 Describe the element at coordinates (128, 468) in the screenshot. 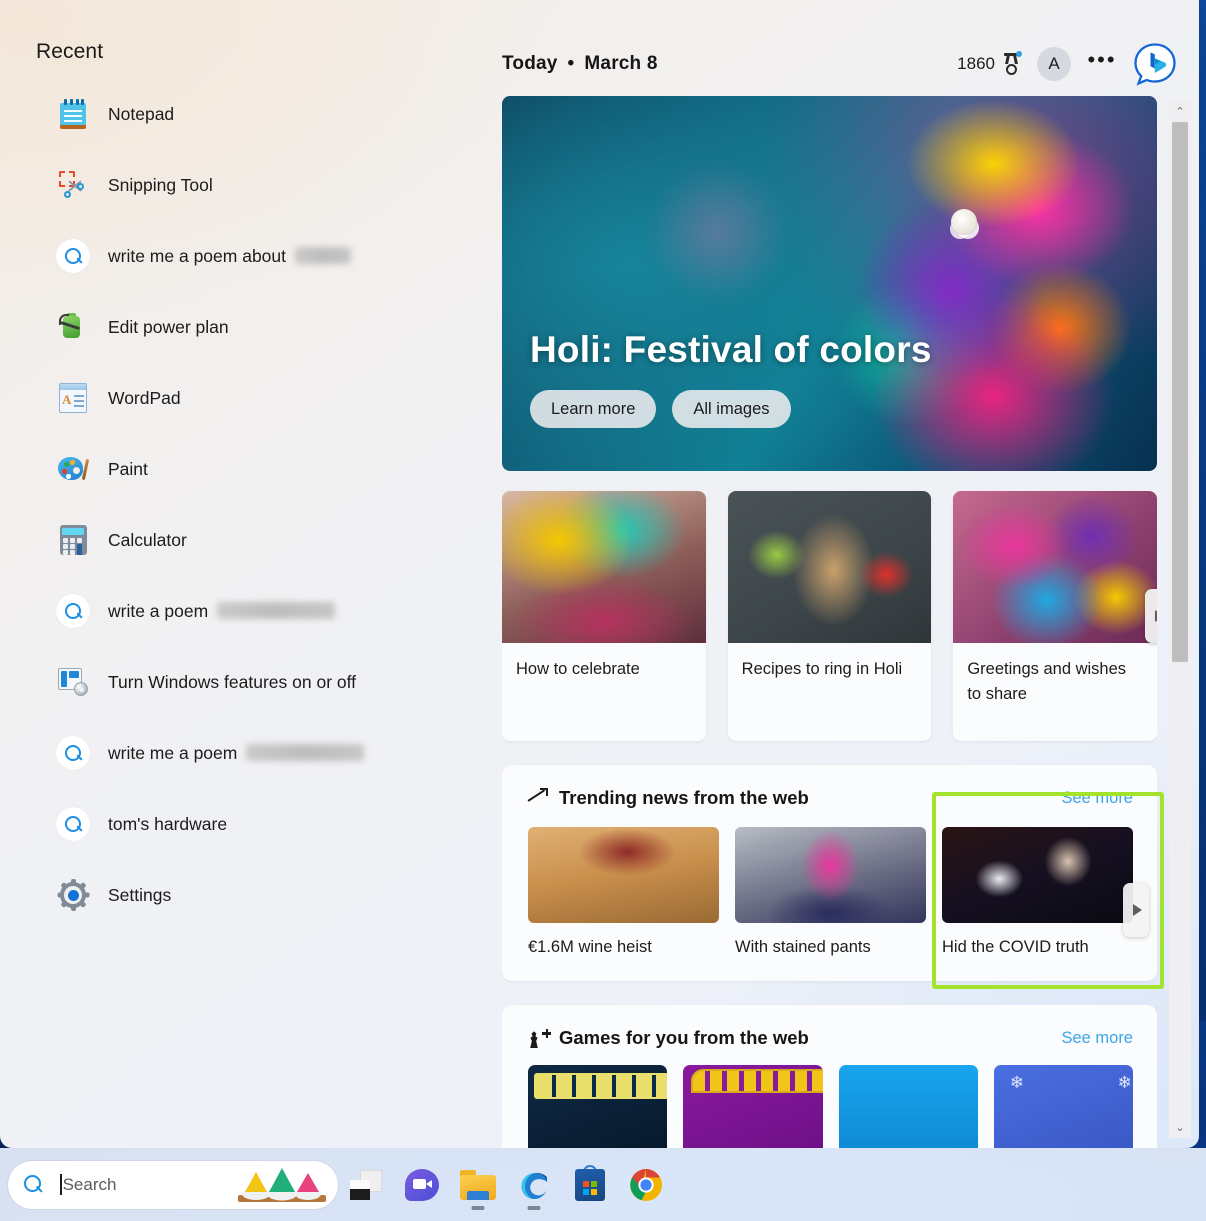

I see `recent-item-label: Paint` at that location.